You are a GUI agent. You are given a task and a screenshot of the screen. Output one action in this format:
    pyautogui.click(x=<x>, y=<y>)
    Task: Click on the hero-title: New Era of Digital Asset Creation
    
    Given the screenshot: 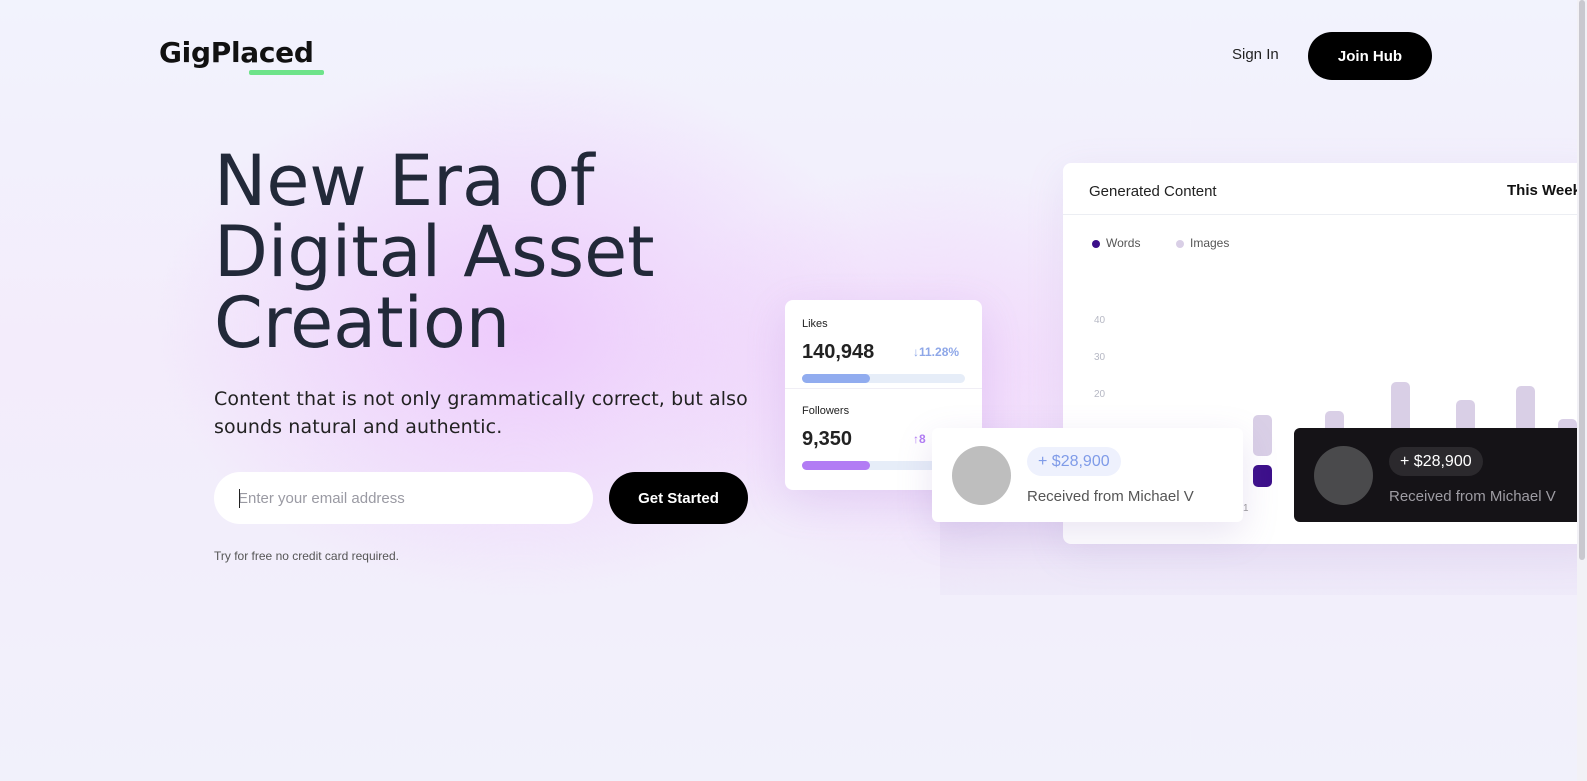 What is the action you would take?
    pyautogui.click(x=494, y=252)
    